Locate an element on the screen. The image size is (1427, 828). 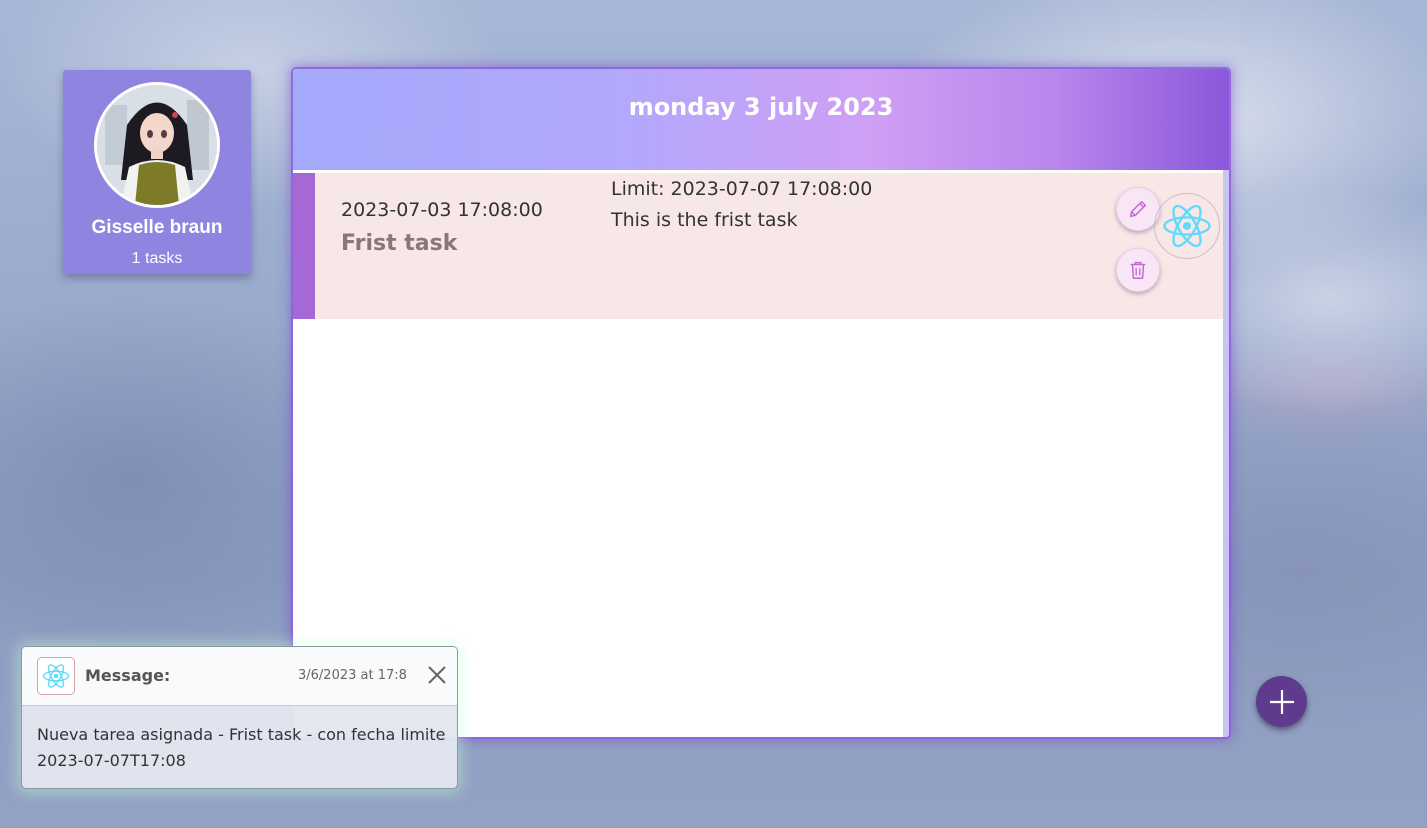
close-icon is located at coordinates (437, 675).